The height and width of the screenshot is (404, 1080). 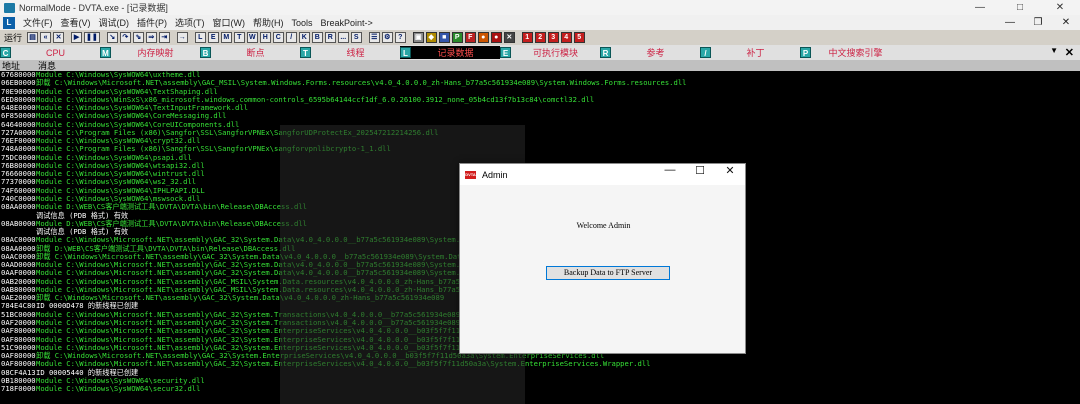 I want to click on close-button: ✕, so click(x=1060, y=7).